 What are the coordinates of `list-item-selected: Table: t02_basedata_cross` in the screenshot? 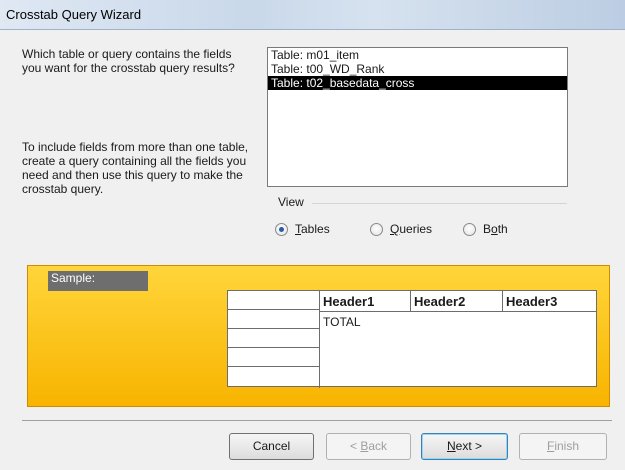 It's located at (417, 83).